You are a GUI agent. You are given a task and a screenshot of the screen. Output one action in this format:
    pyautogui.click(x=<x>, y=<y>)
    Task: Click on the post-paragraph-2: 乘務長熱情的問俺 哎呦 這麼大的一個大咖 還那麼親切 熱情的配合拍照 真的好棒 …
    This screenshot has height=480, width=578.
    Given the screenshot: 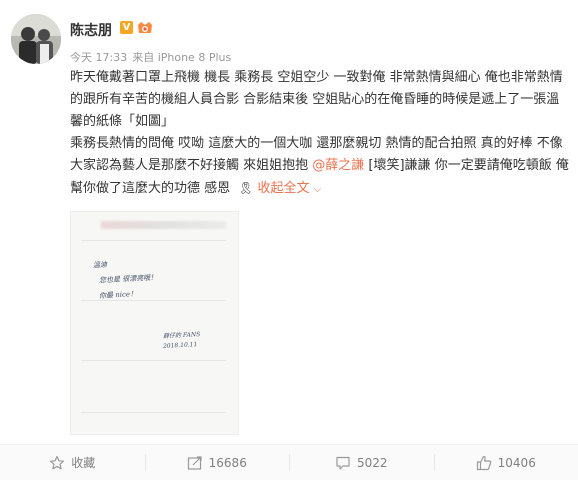 What is the action you would take?
    pyautogui.click(x=320, y=167)
    